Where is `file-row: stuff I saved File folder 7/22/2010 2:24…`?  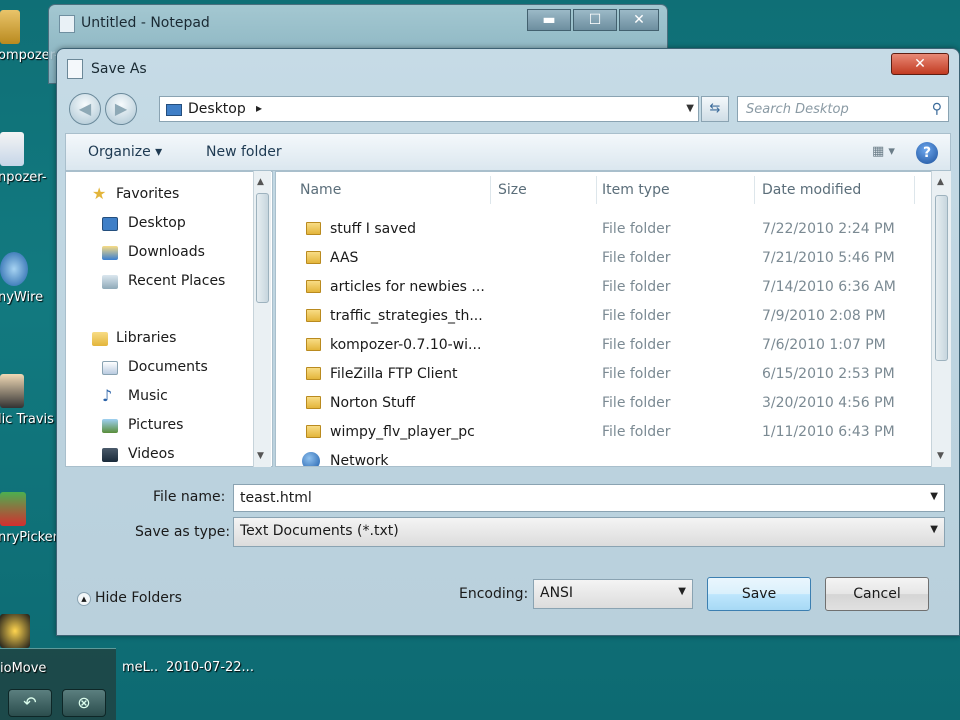
file-row: stuff I saved File folder 7/22/2010 2:24… is located at coordinates (596, 230).